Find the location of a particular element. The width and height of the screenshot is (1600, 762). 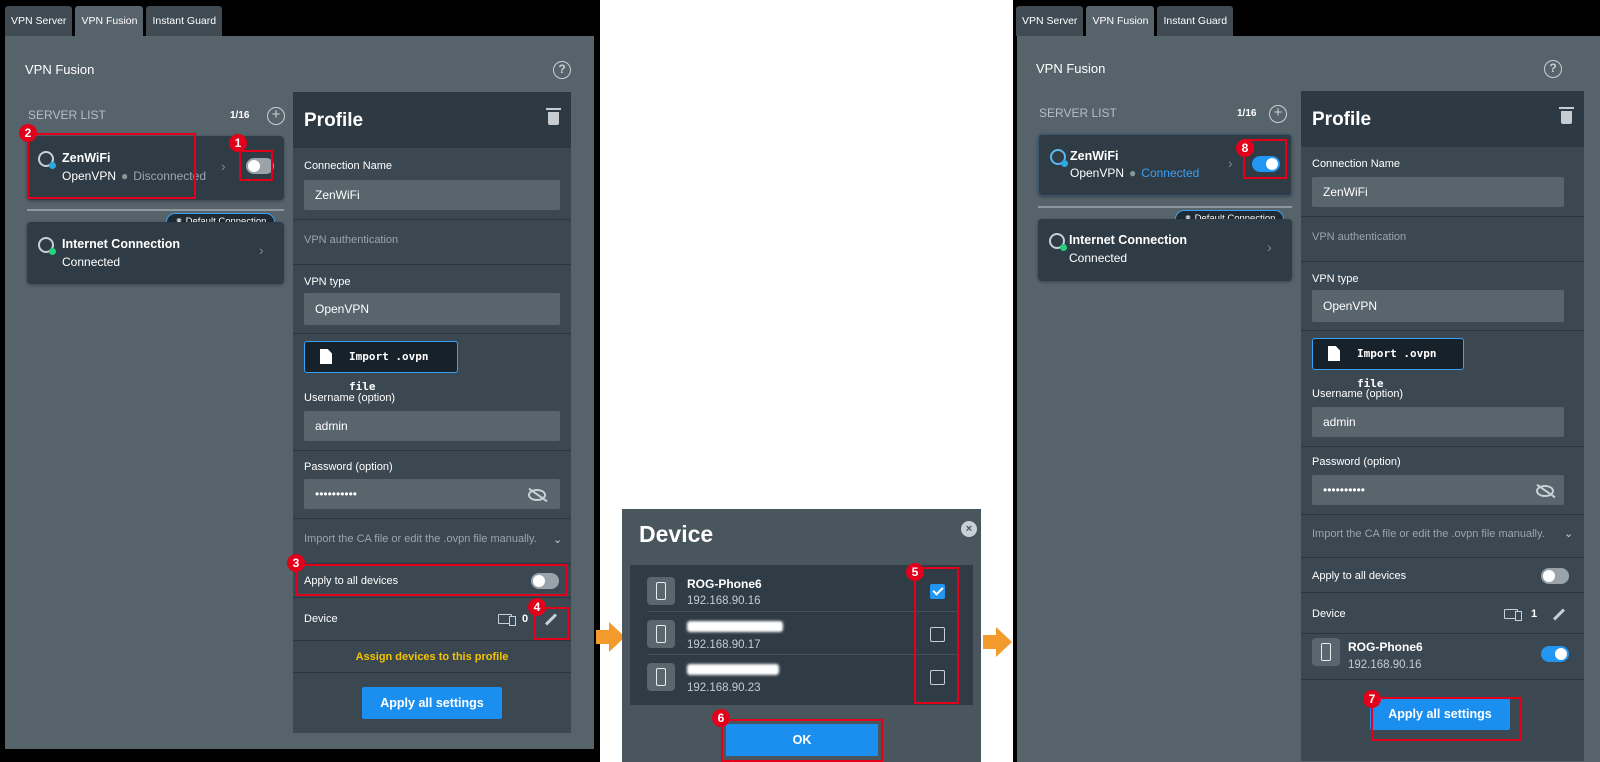

step-number-3: 3 is located at coordinates (296, 563).